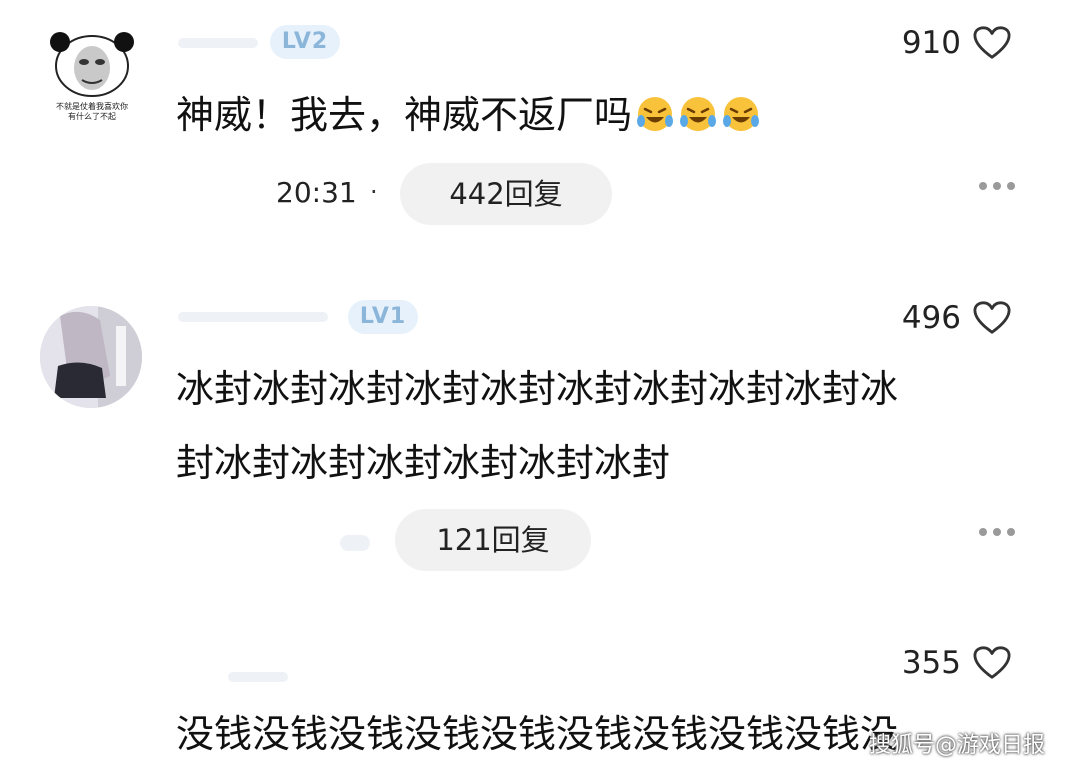  What do you see at coordinates (931, 663) in the screenshot?
I see `like-count: 355` at bounding box center [931, 663].